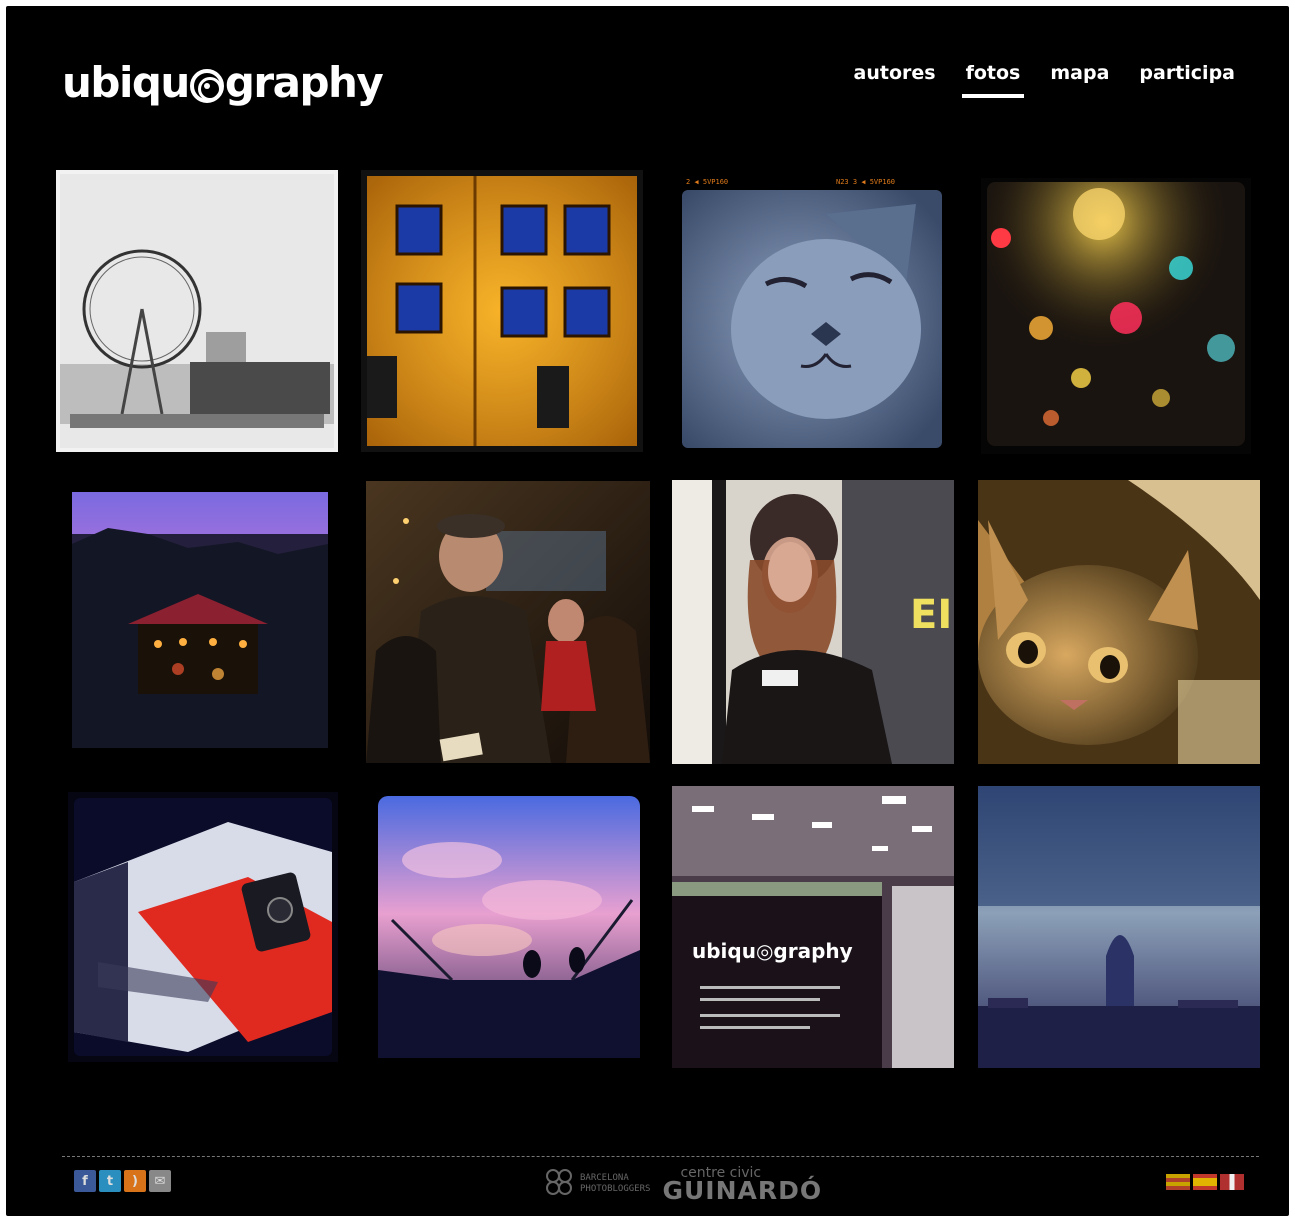 The image size is (1295, 1222). What do you see at coordinates (1079, 76) in the screenshot?
I see `nav-mapa: mapa` at bounding box center [1079, 76].